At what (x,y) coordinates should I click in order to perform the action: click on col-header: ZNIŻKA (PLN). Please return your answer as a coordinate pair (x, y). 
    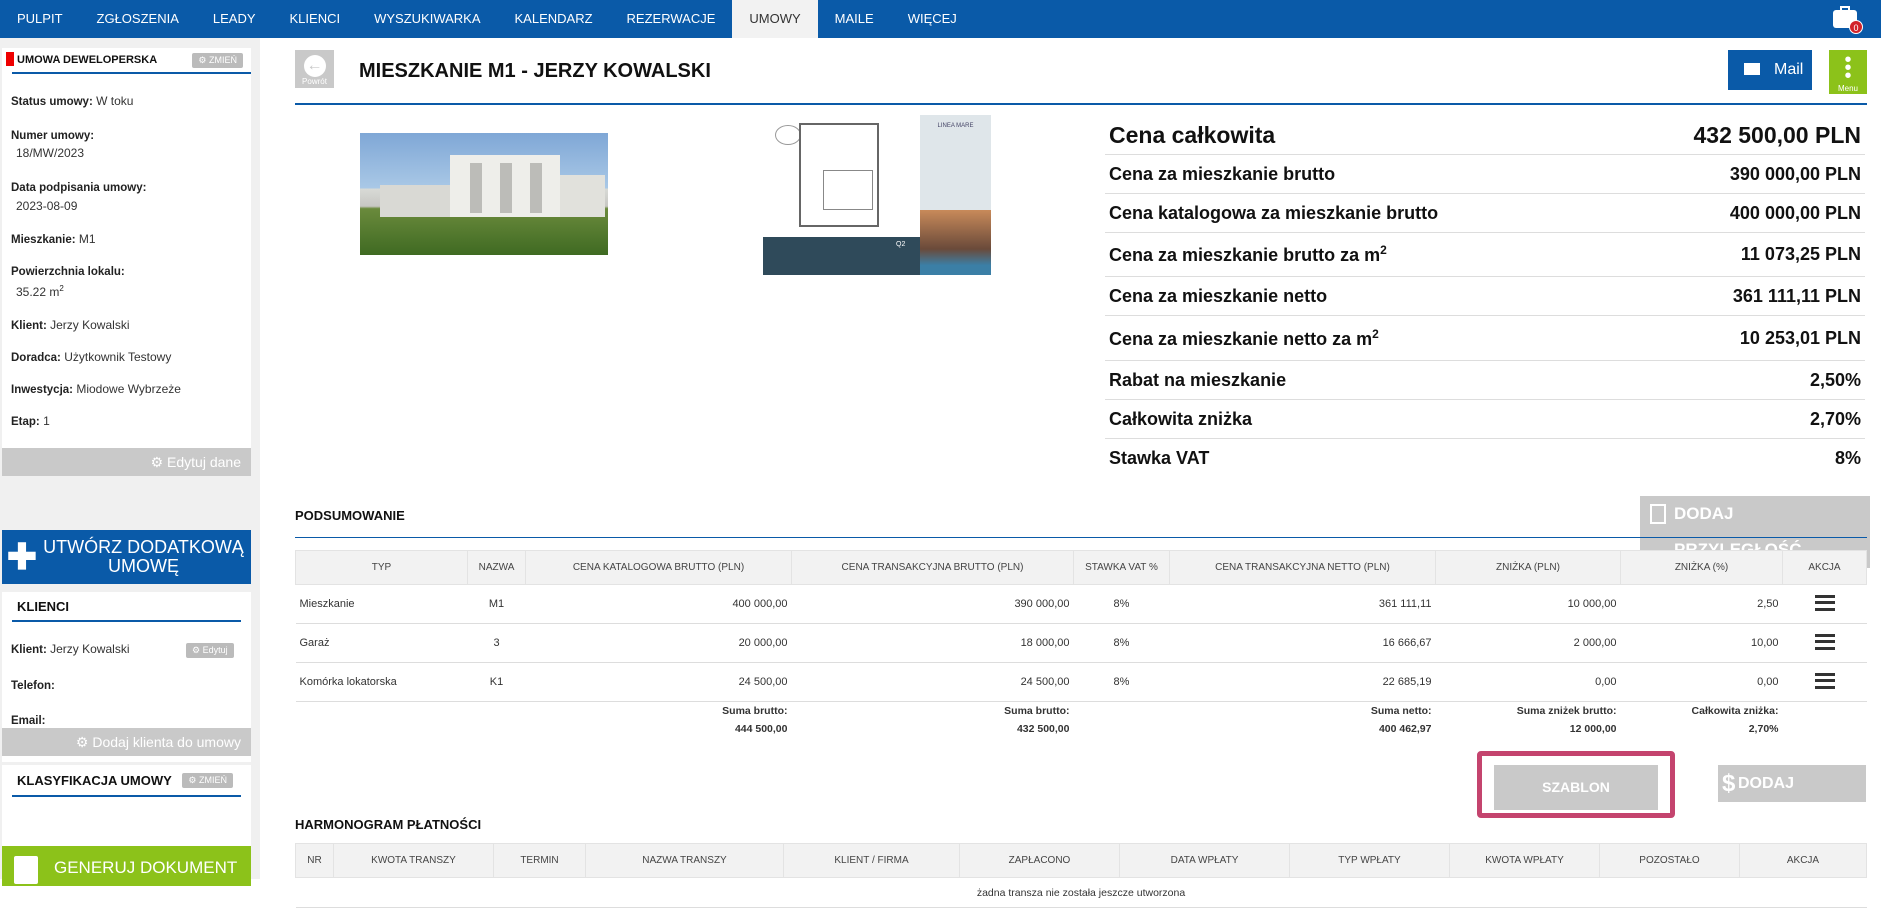
    Looking at the image, I should click on (1528, 567).